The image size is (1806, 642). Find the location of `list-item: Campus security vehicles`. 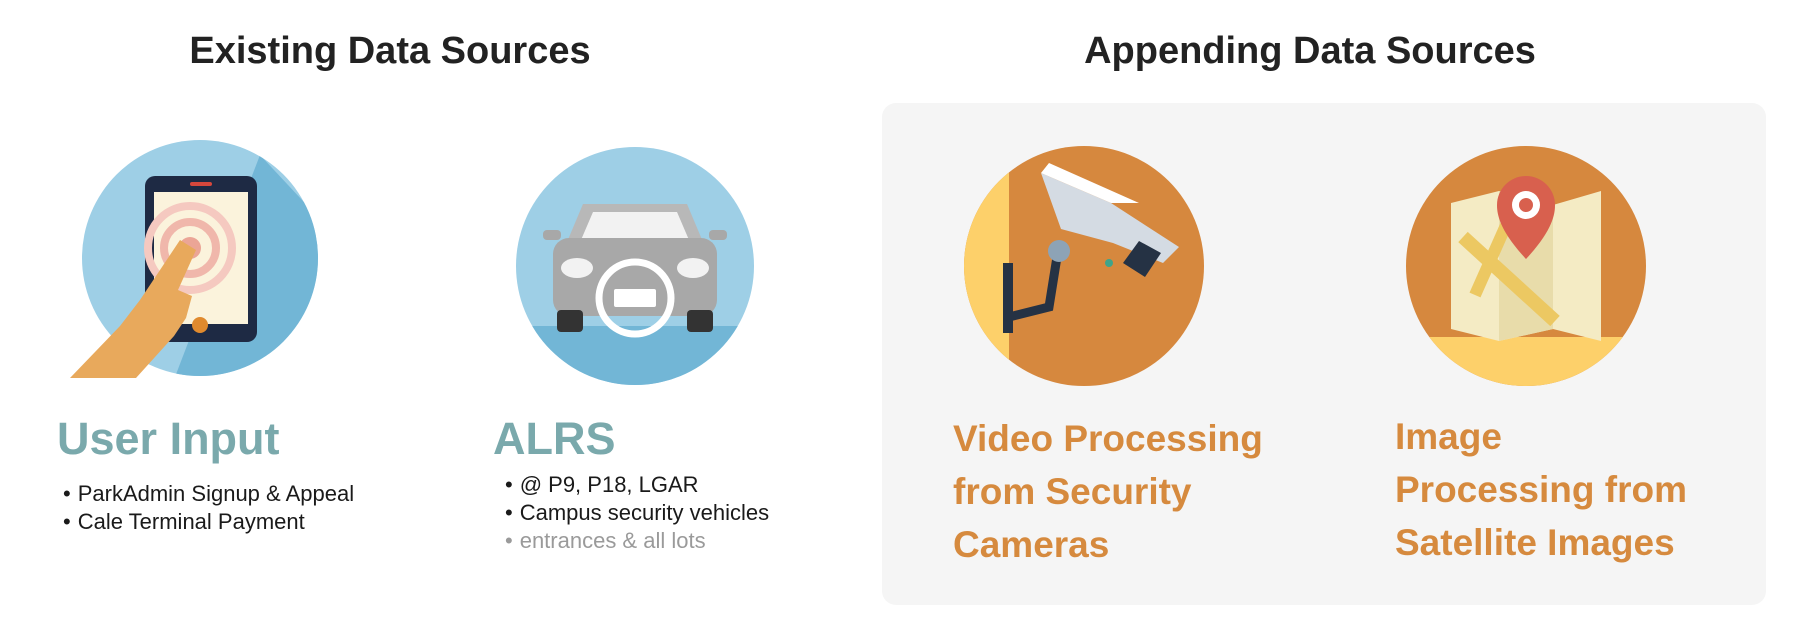

list-item: Campus security vehicles is located at coordinates (637, 513).